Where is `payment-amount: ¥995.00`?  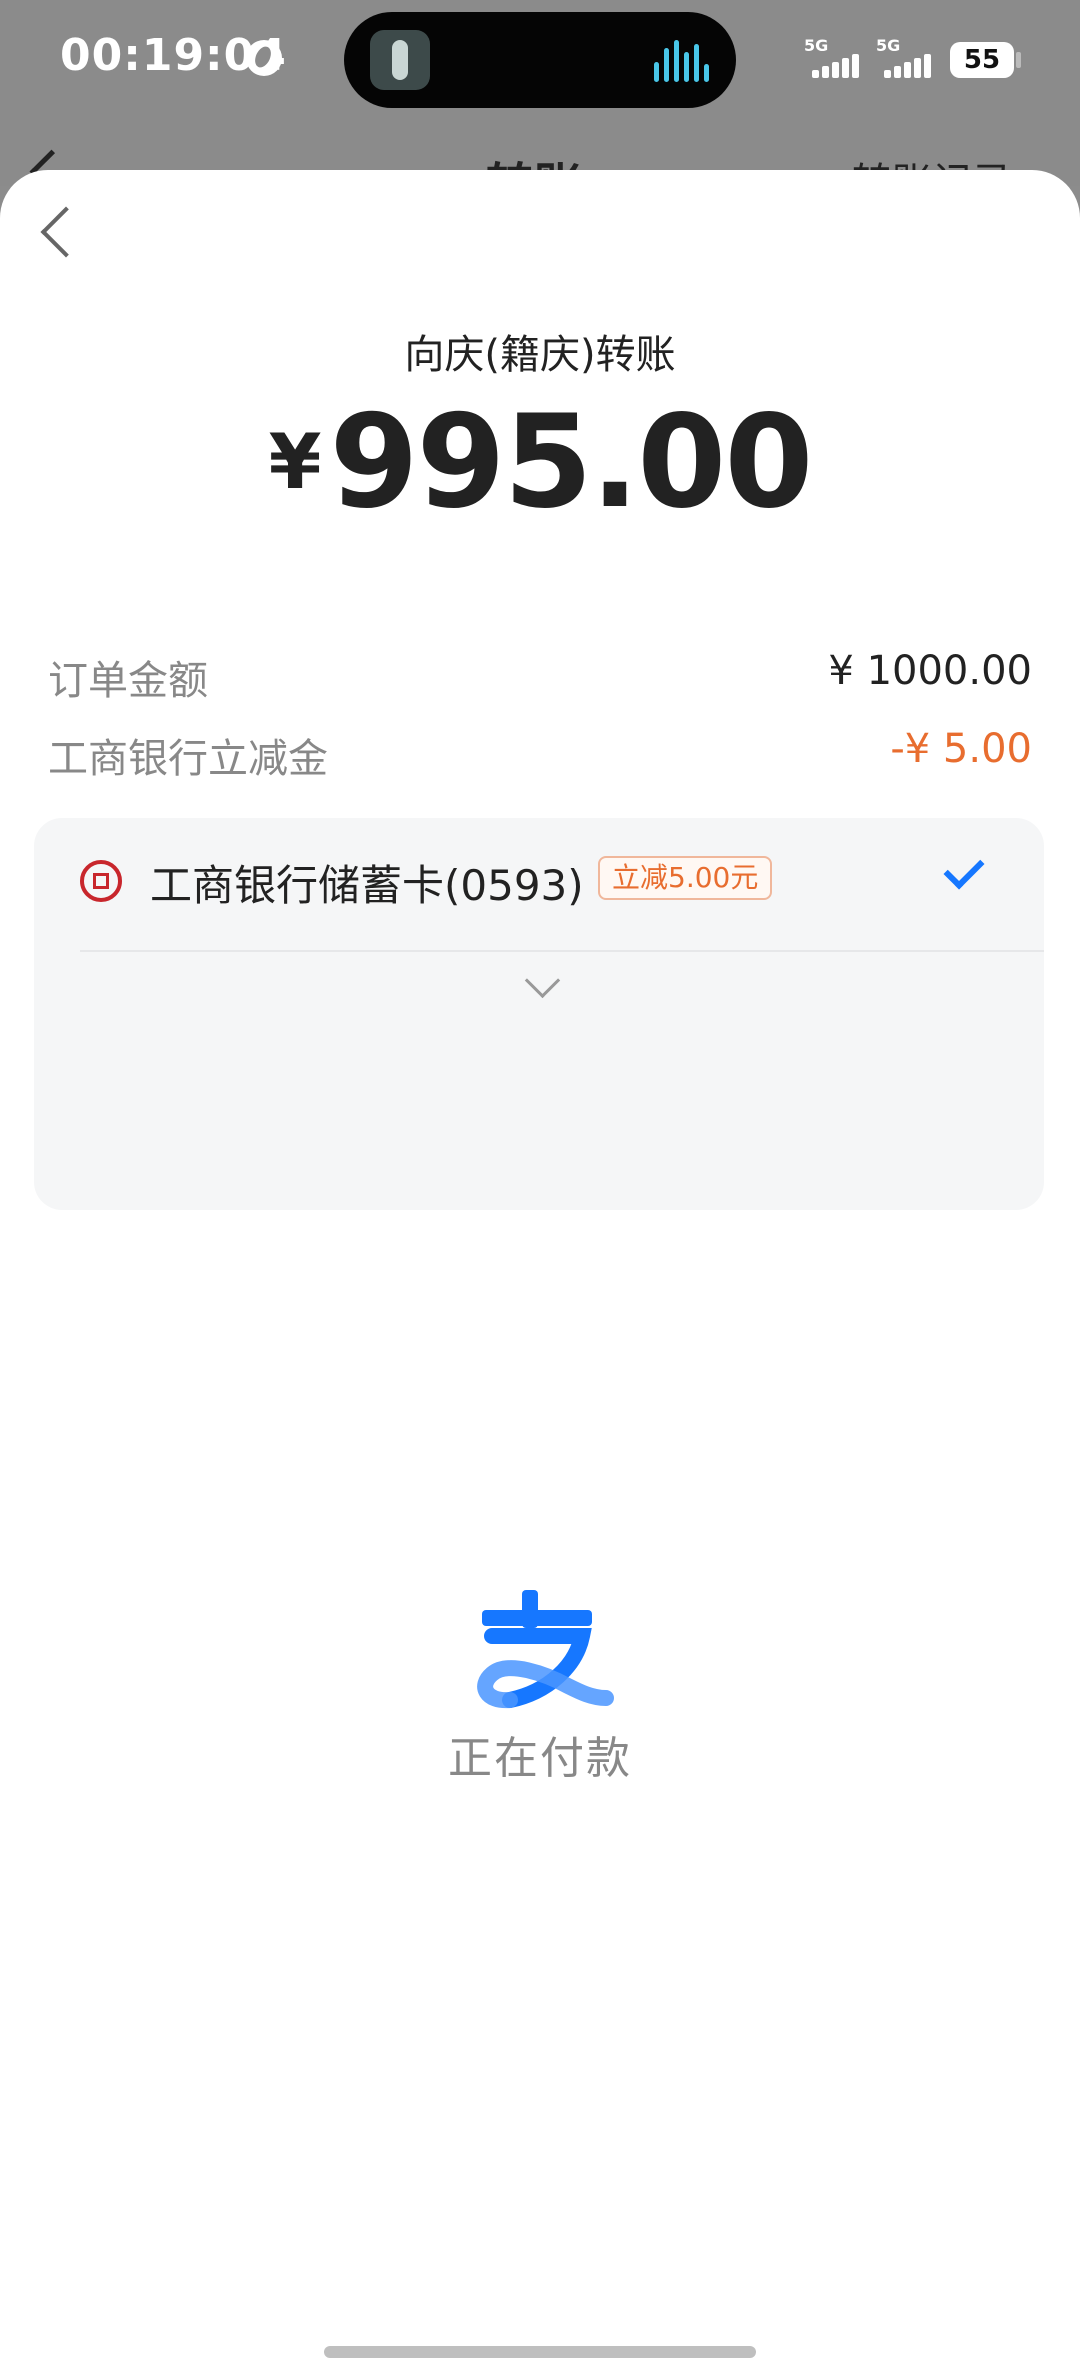 payment-amount: ¥995.00 is located at coordinates (540, 462).